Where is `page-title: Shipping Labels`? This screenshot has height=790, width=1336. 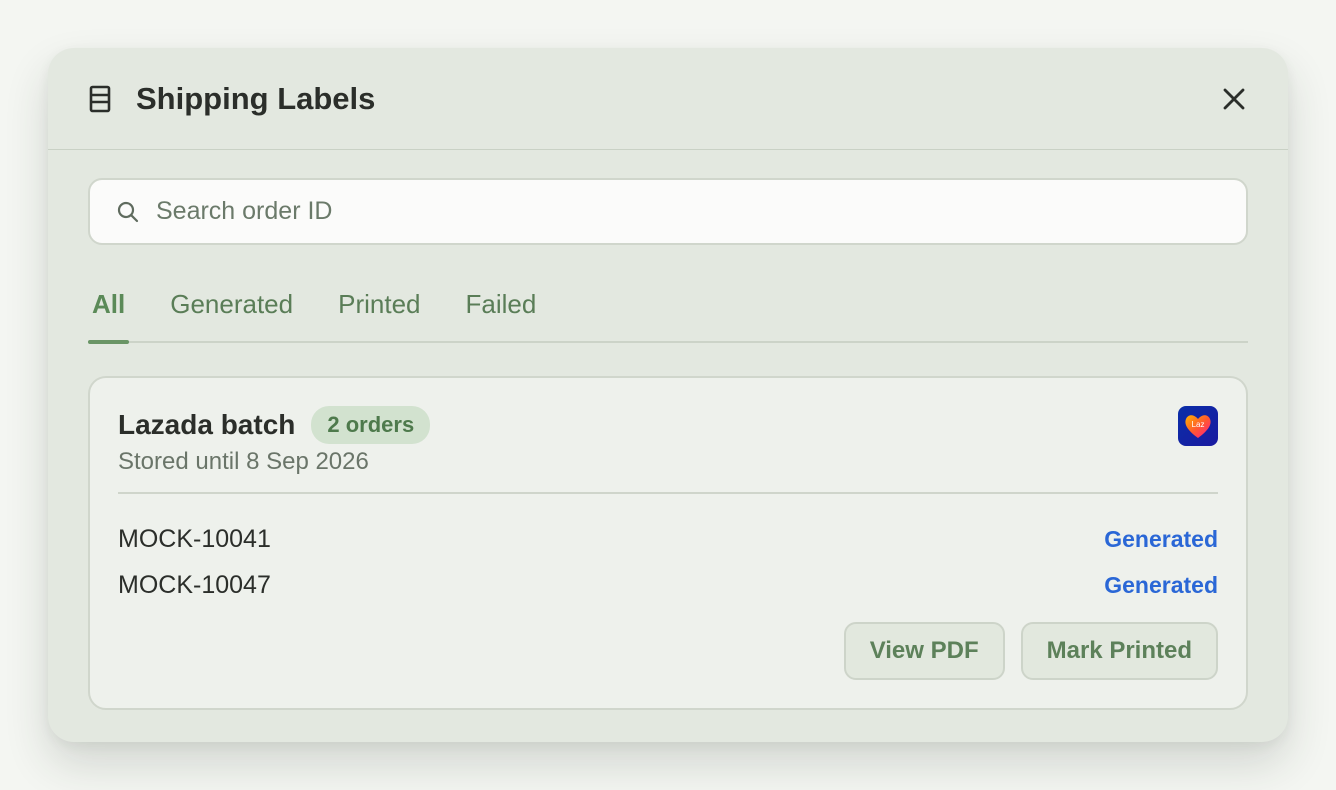
page-title: Shipping Labels is located at coordinates (256, 98).